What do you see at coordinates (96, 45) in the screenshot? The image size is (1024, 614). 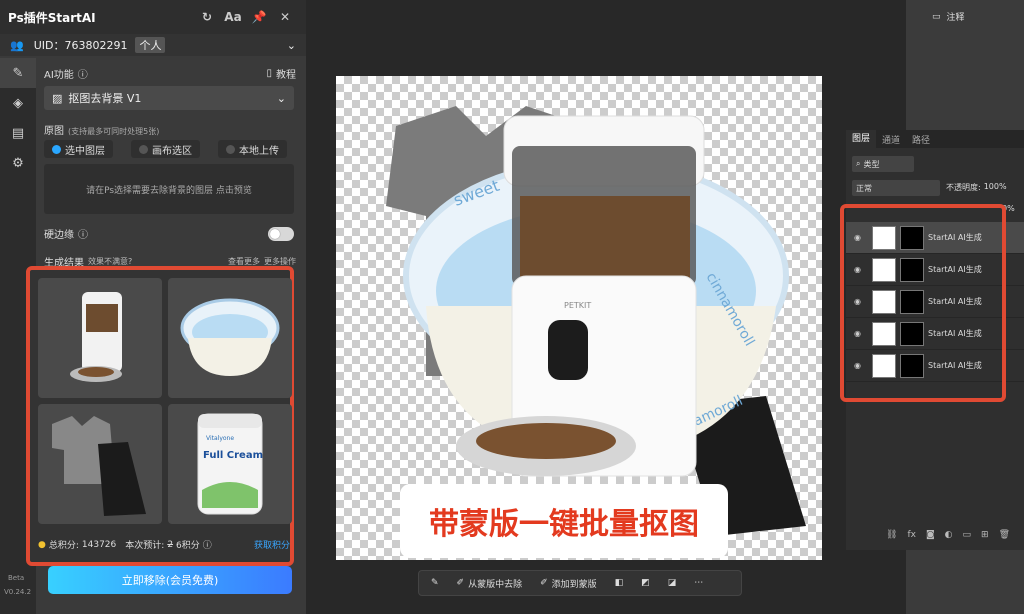 I see `uid-value: 763802291` at bounding box center [96, 45].